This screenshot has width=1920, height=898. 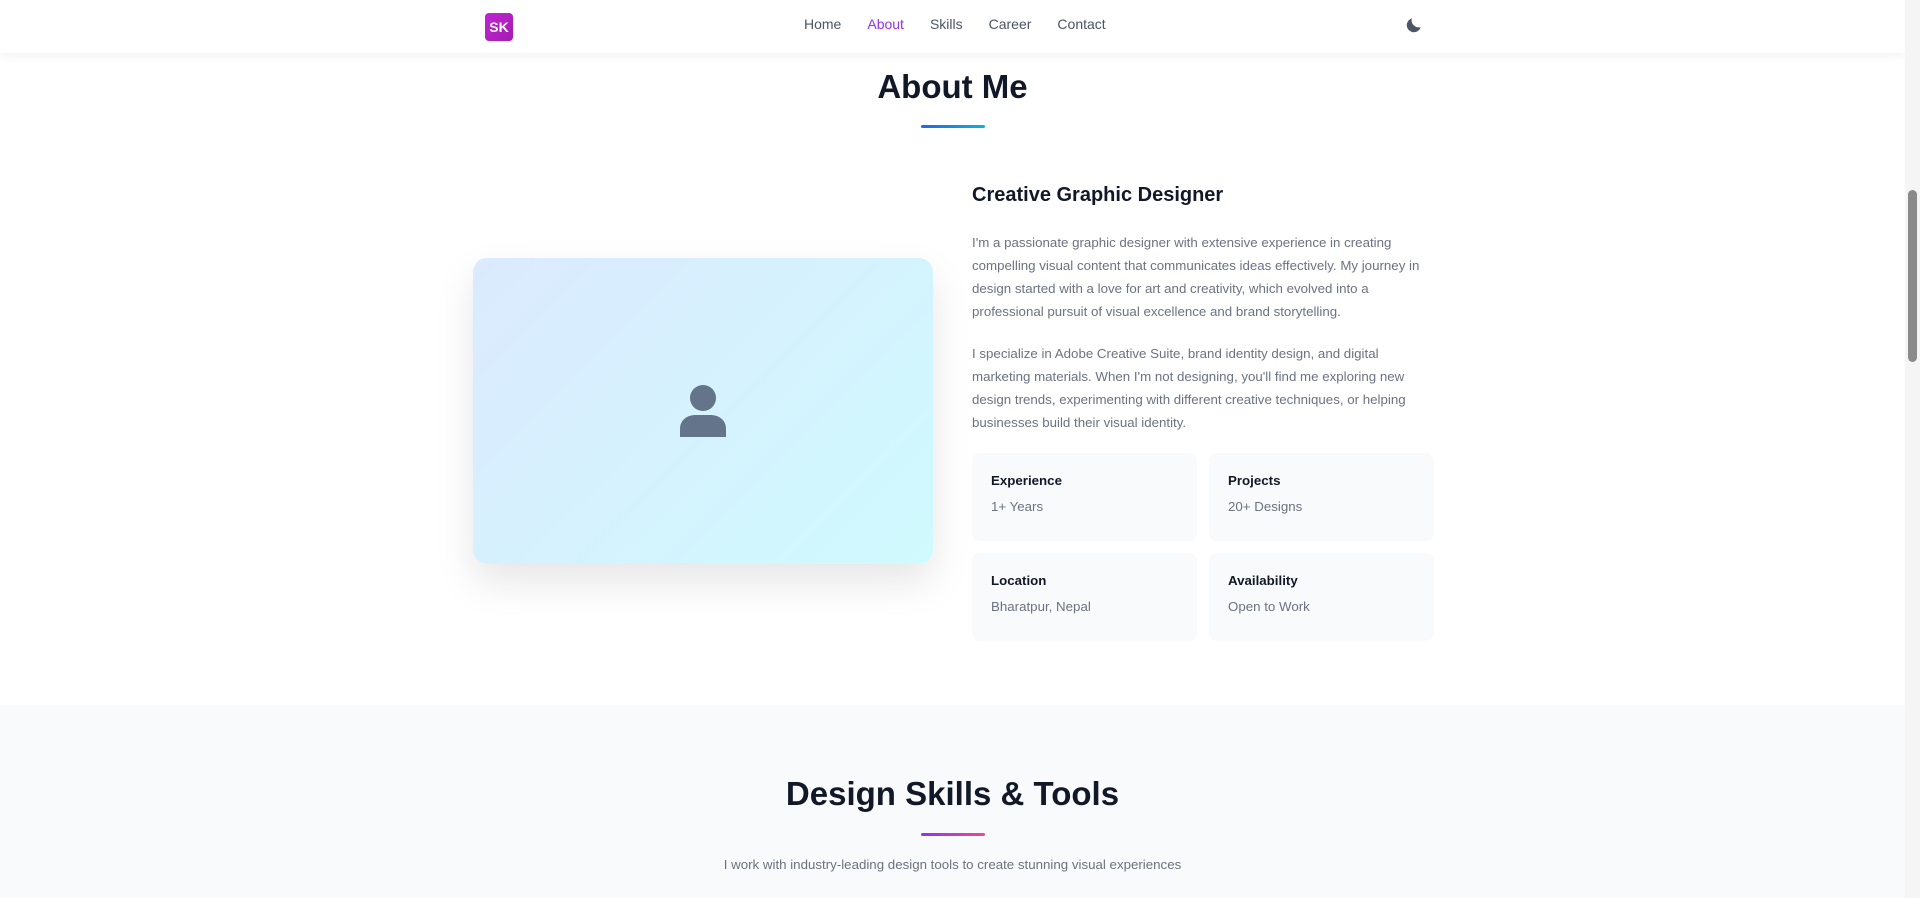 What do you see at coordinates (953, 834) in the screenshot?
I see `skills-title-underline` at bounding box center [953, 834].